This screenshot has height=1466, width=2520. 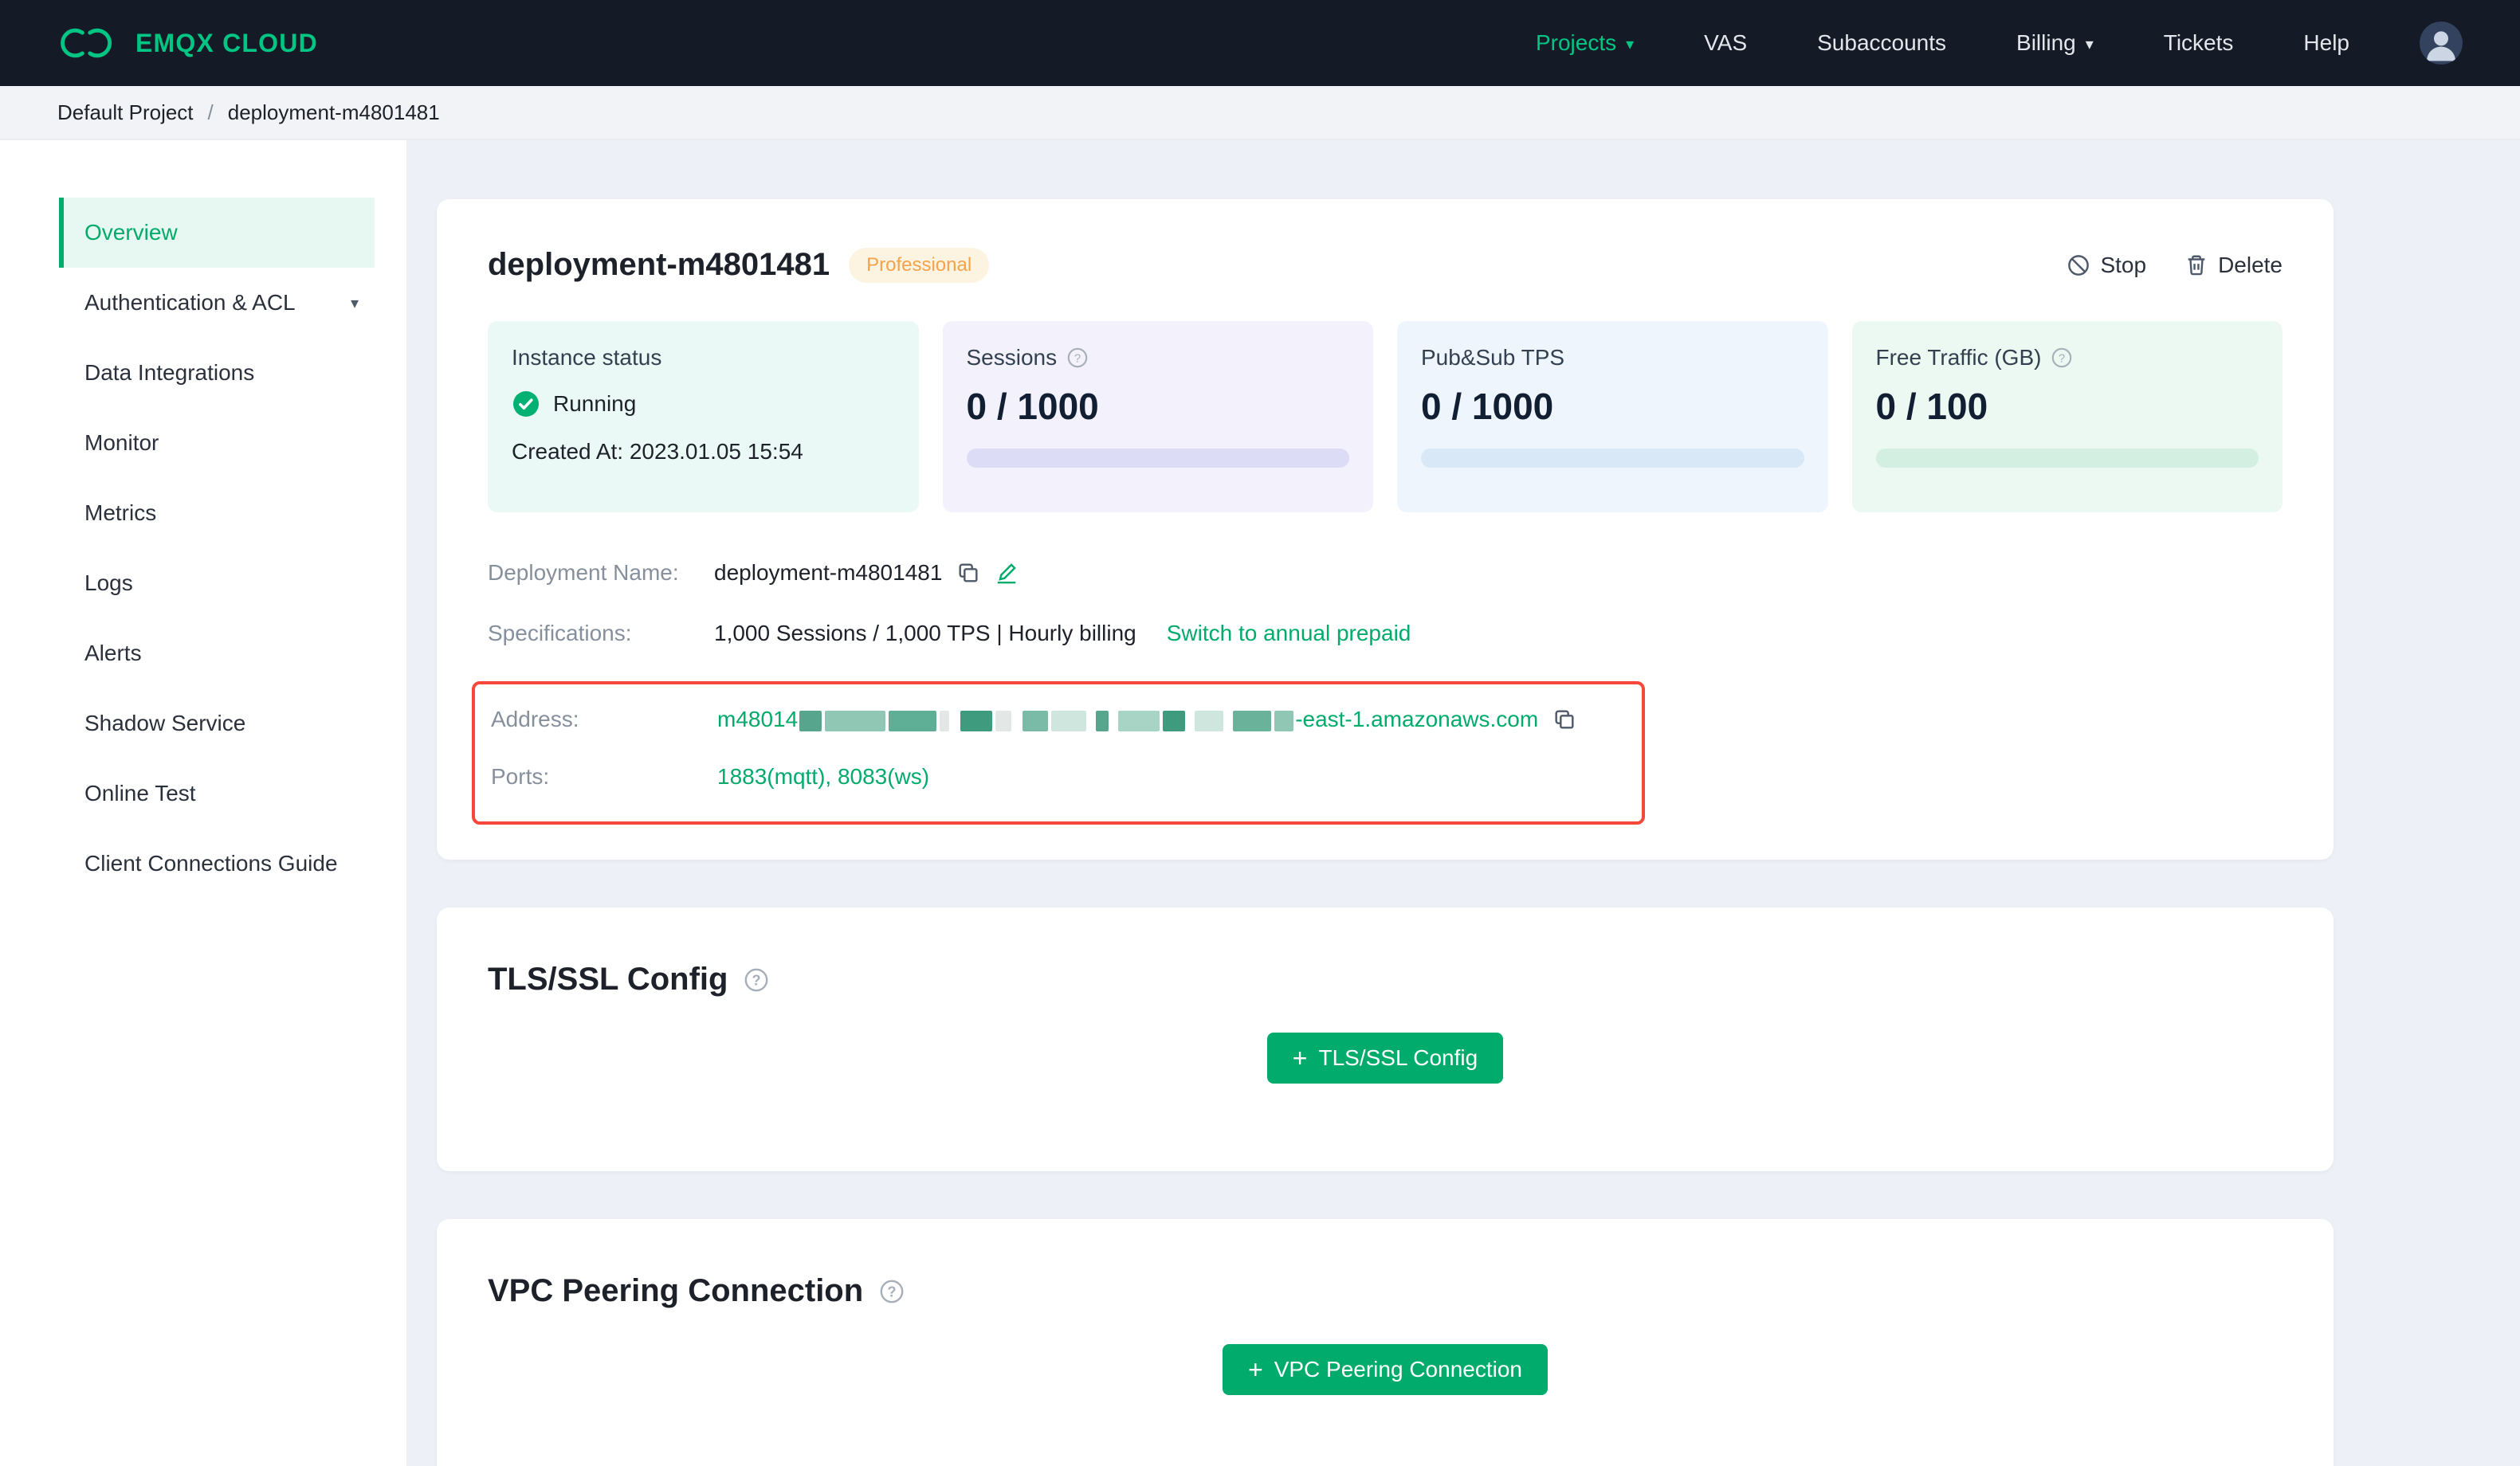 What do you see at coordinates (1127, 719) in the screenshot?
I see `address-value: m48014 -east-1.amazonaws.com` at bounding box center [1127, 719].